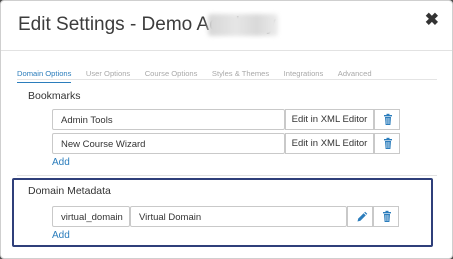 The image size is (453, 259). What do you see at coordinates (168, 143) in the screenshot?
I see `bookmark-value-field: New Course Wizard` at bounding box center [168, 143].